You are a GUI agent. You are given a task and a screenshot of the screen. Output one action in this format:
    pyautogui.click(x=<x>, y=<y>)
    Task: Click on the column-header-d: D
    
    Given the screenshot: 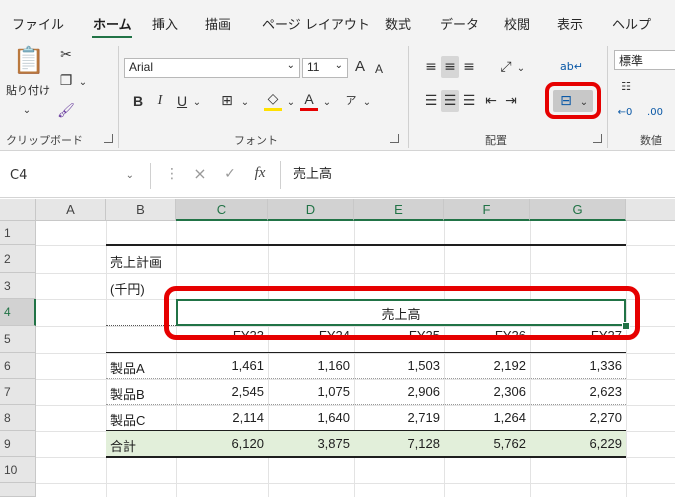 What is the action you would take?
    pyautogui.click(x=311, y=210)
    